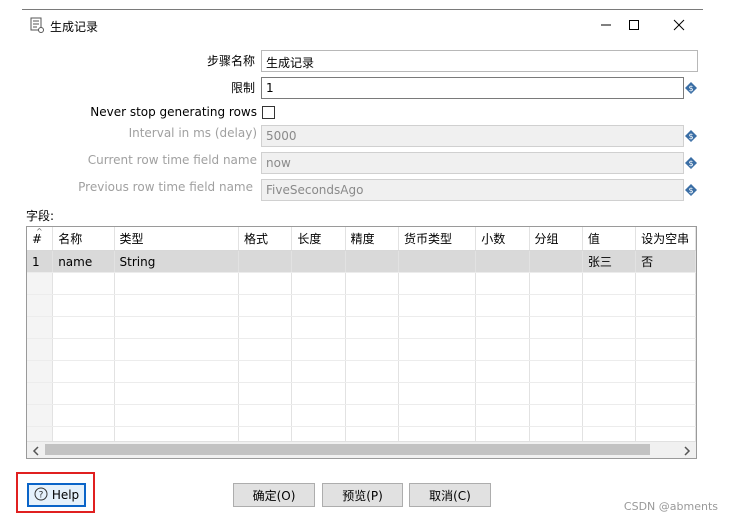 The image size is (734, 522). What do you see at coordinates (634, 25) in the screenshot?
I see `maximize-button` at bounding box center [634, 25].